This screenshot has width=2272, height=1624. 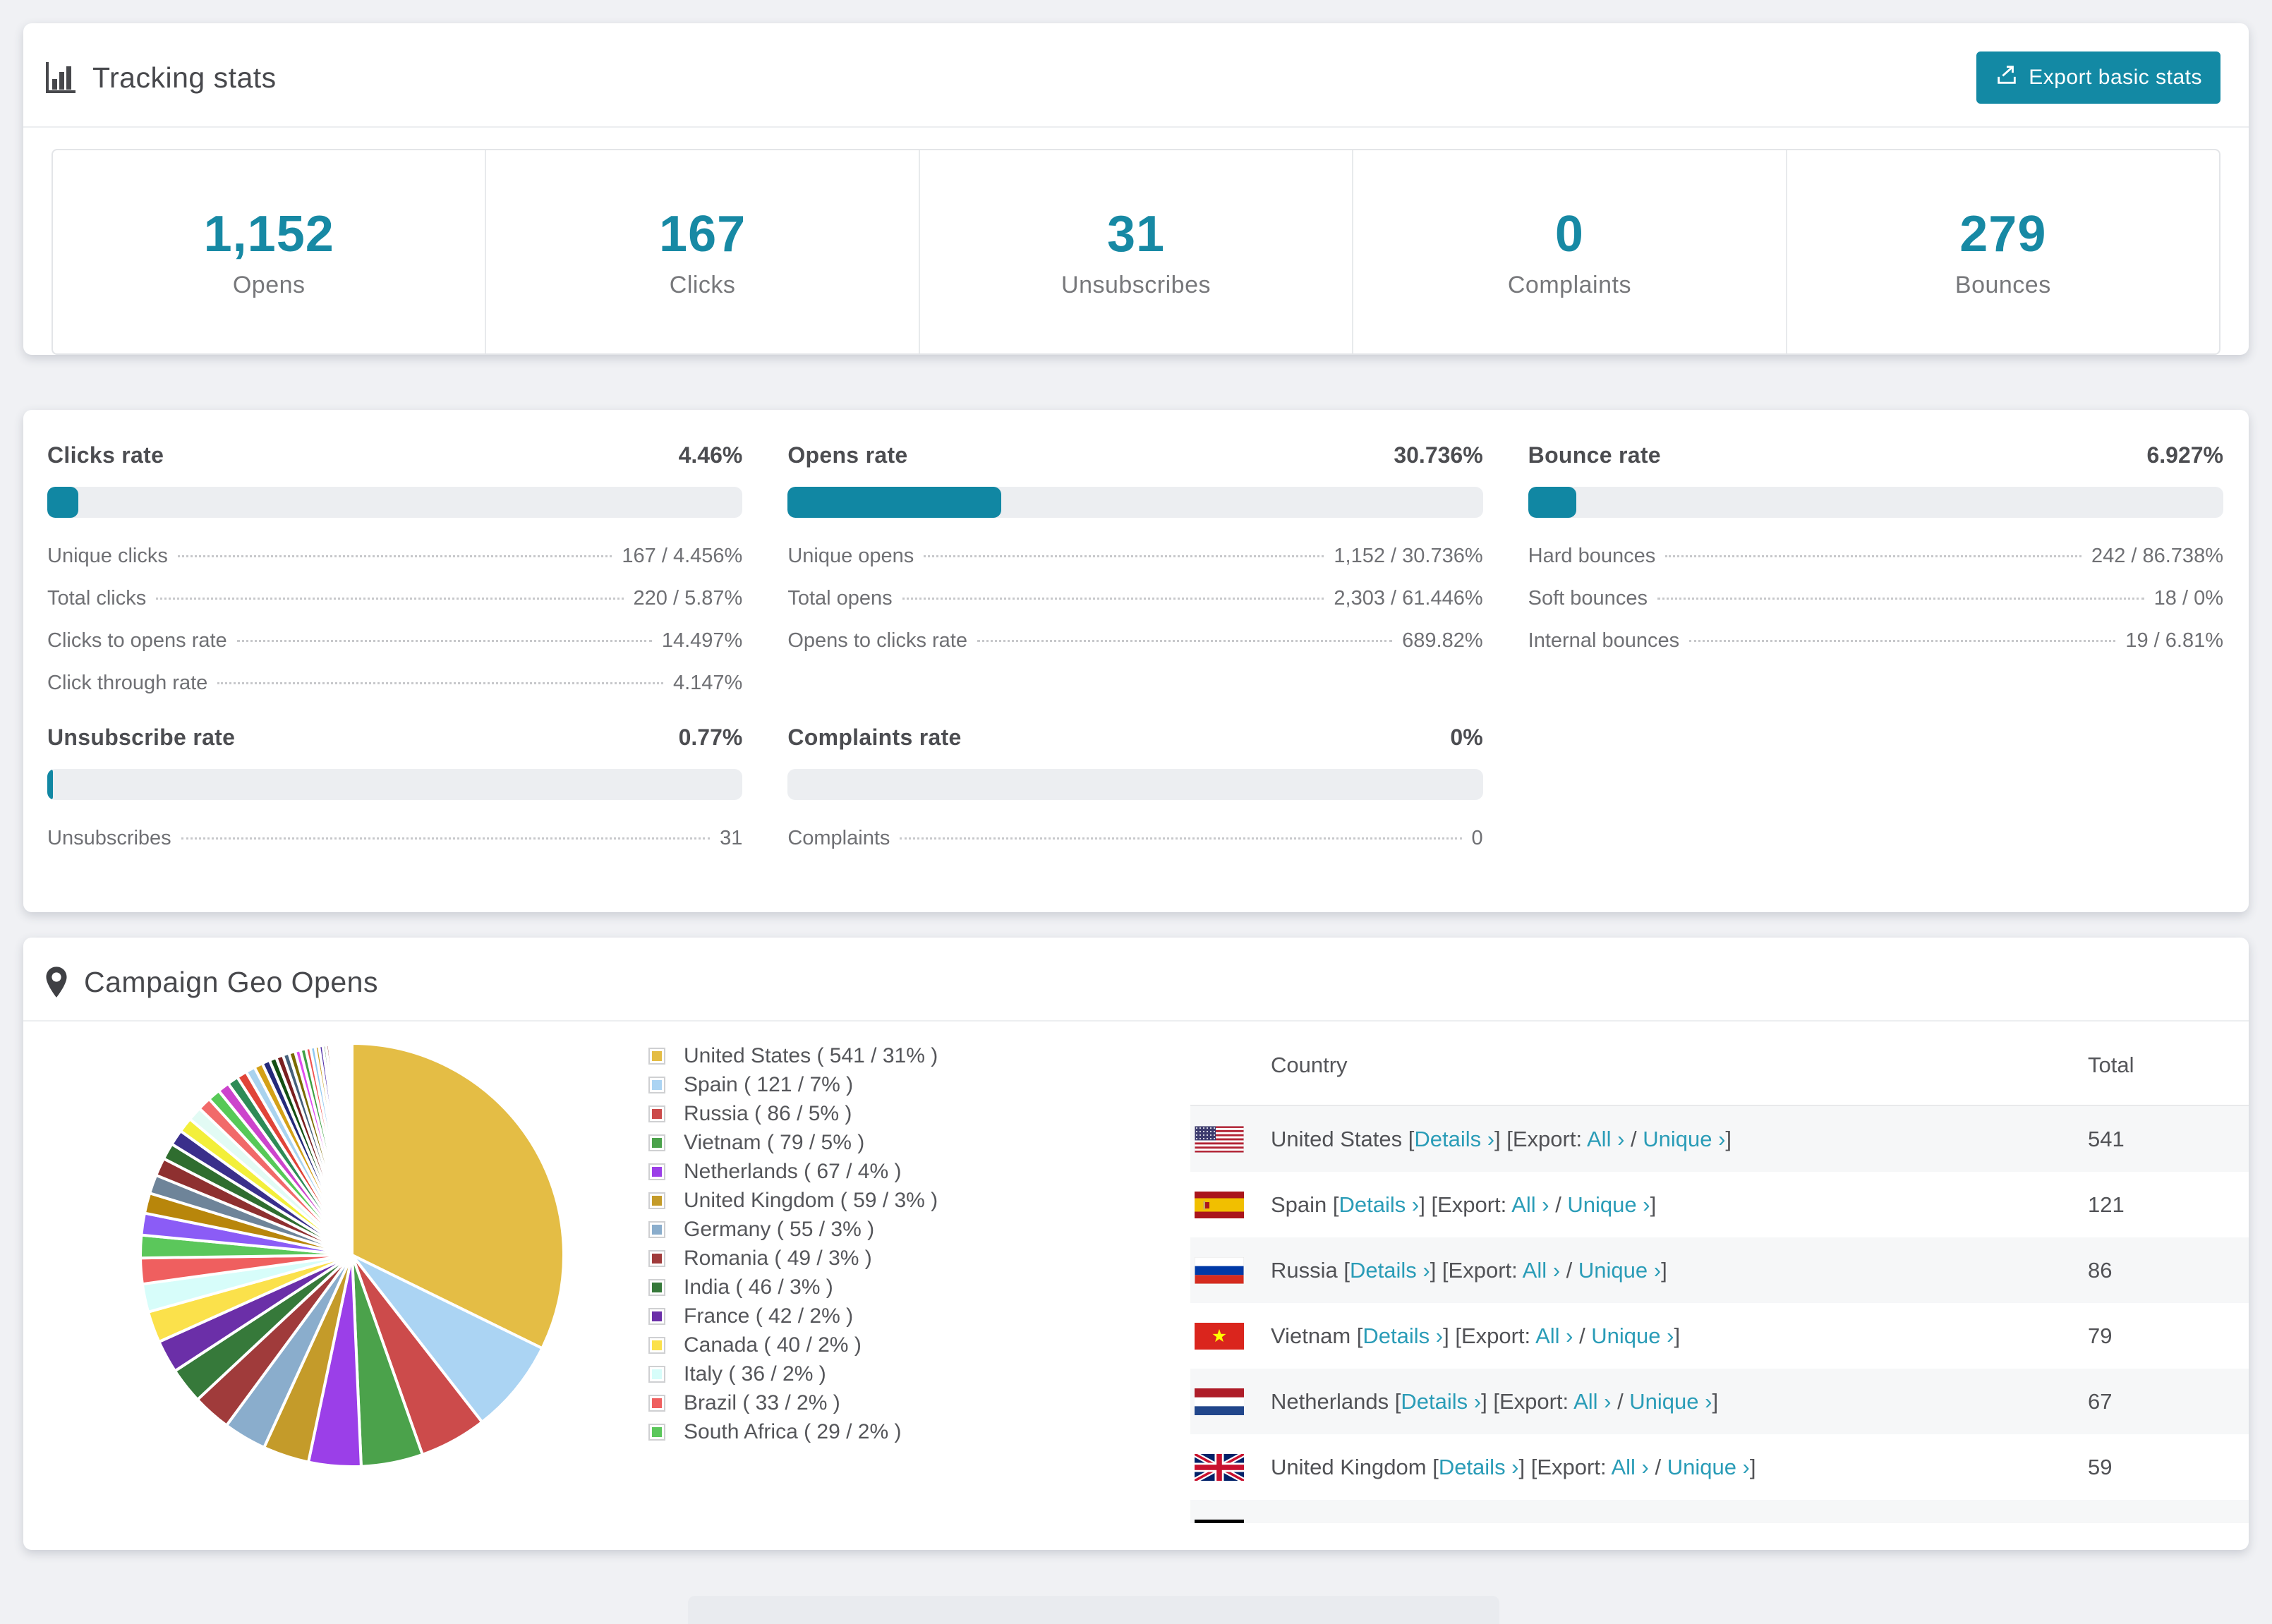 I want to click on de-flag-icon, so click(x=1233, y=1521).